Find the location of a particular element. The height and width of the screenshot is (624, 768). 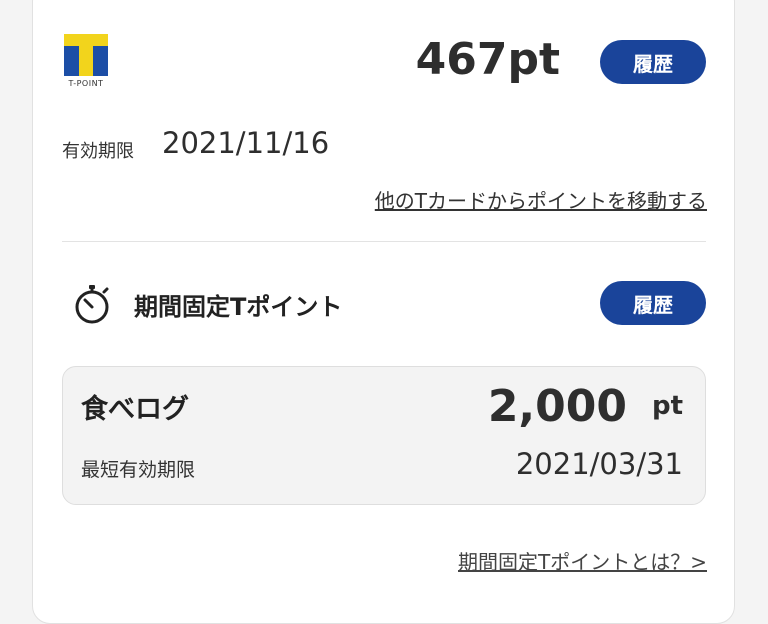

fixed-points-title: 期間固定Tポイント is located at coordinates (238, 307).